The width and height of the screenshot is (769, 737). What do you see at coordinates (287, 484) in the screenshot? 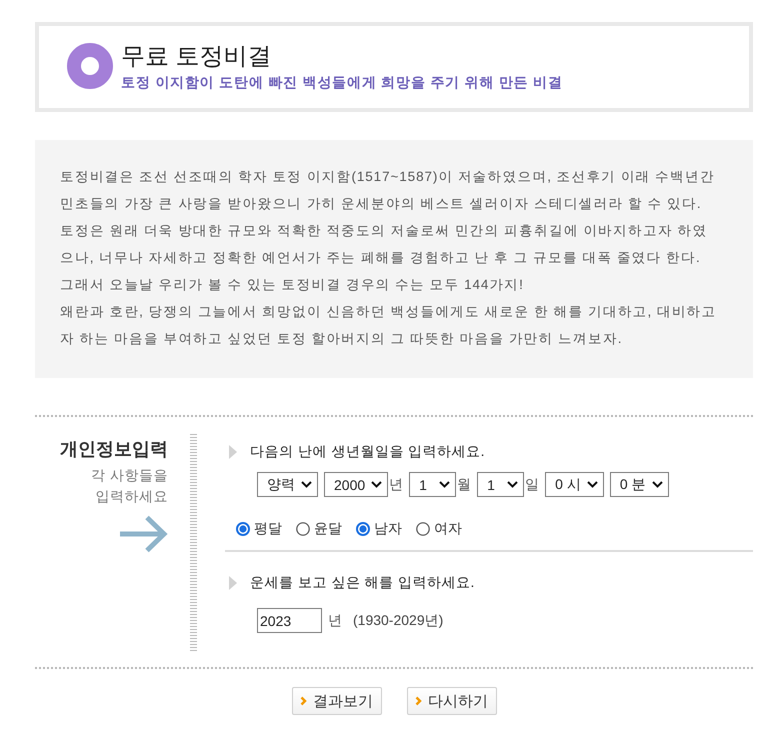
I see `dropdown: 양력` at bounding box center [287, 484].